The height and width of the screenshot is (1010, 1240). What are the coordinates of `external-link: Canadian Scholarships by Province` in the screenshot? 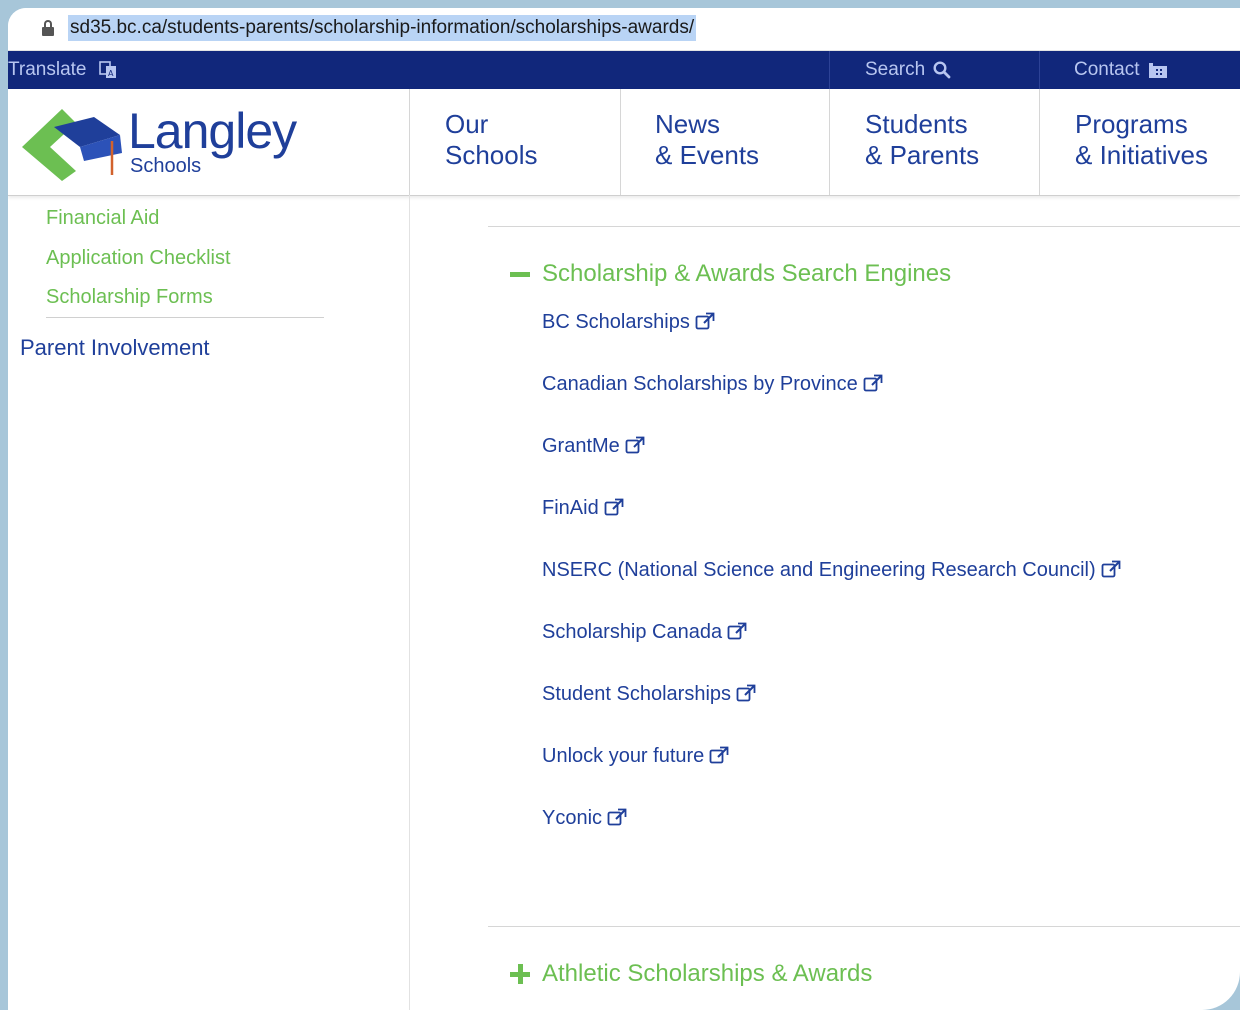 It's located at (712, 385).